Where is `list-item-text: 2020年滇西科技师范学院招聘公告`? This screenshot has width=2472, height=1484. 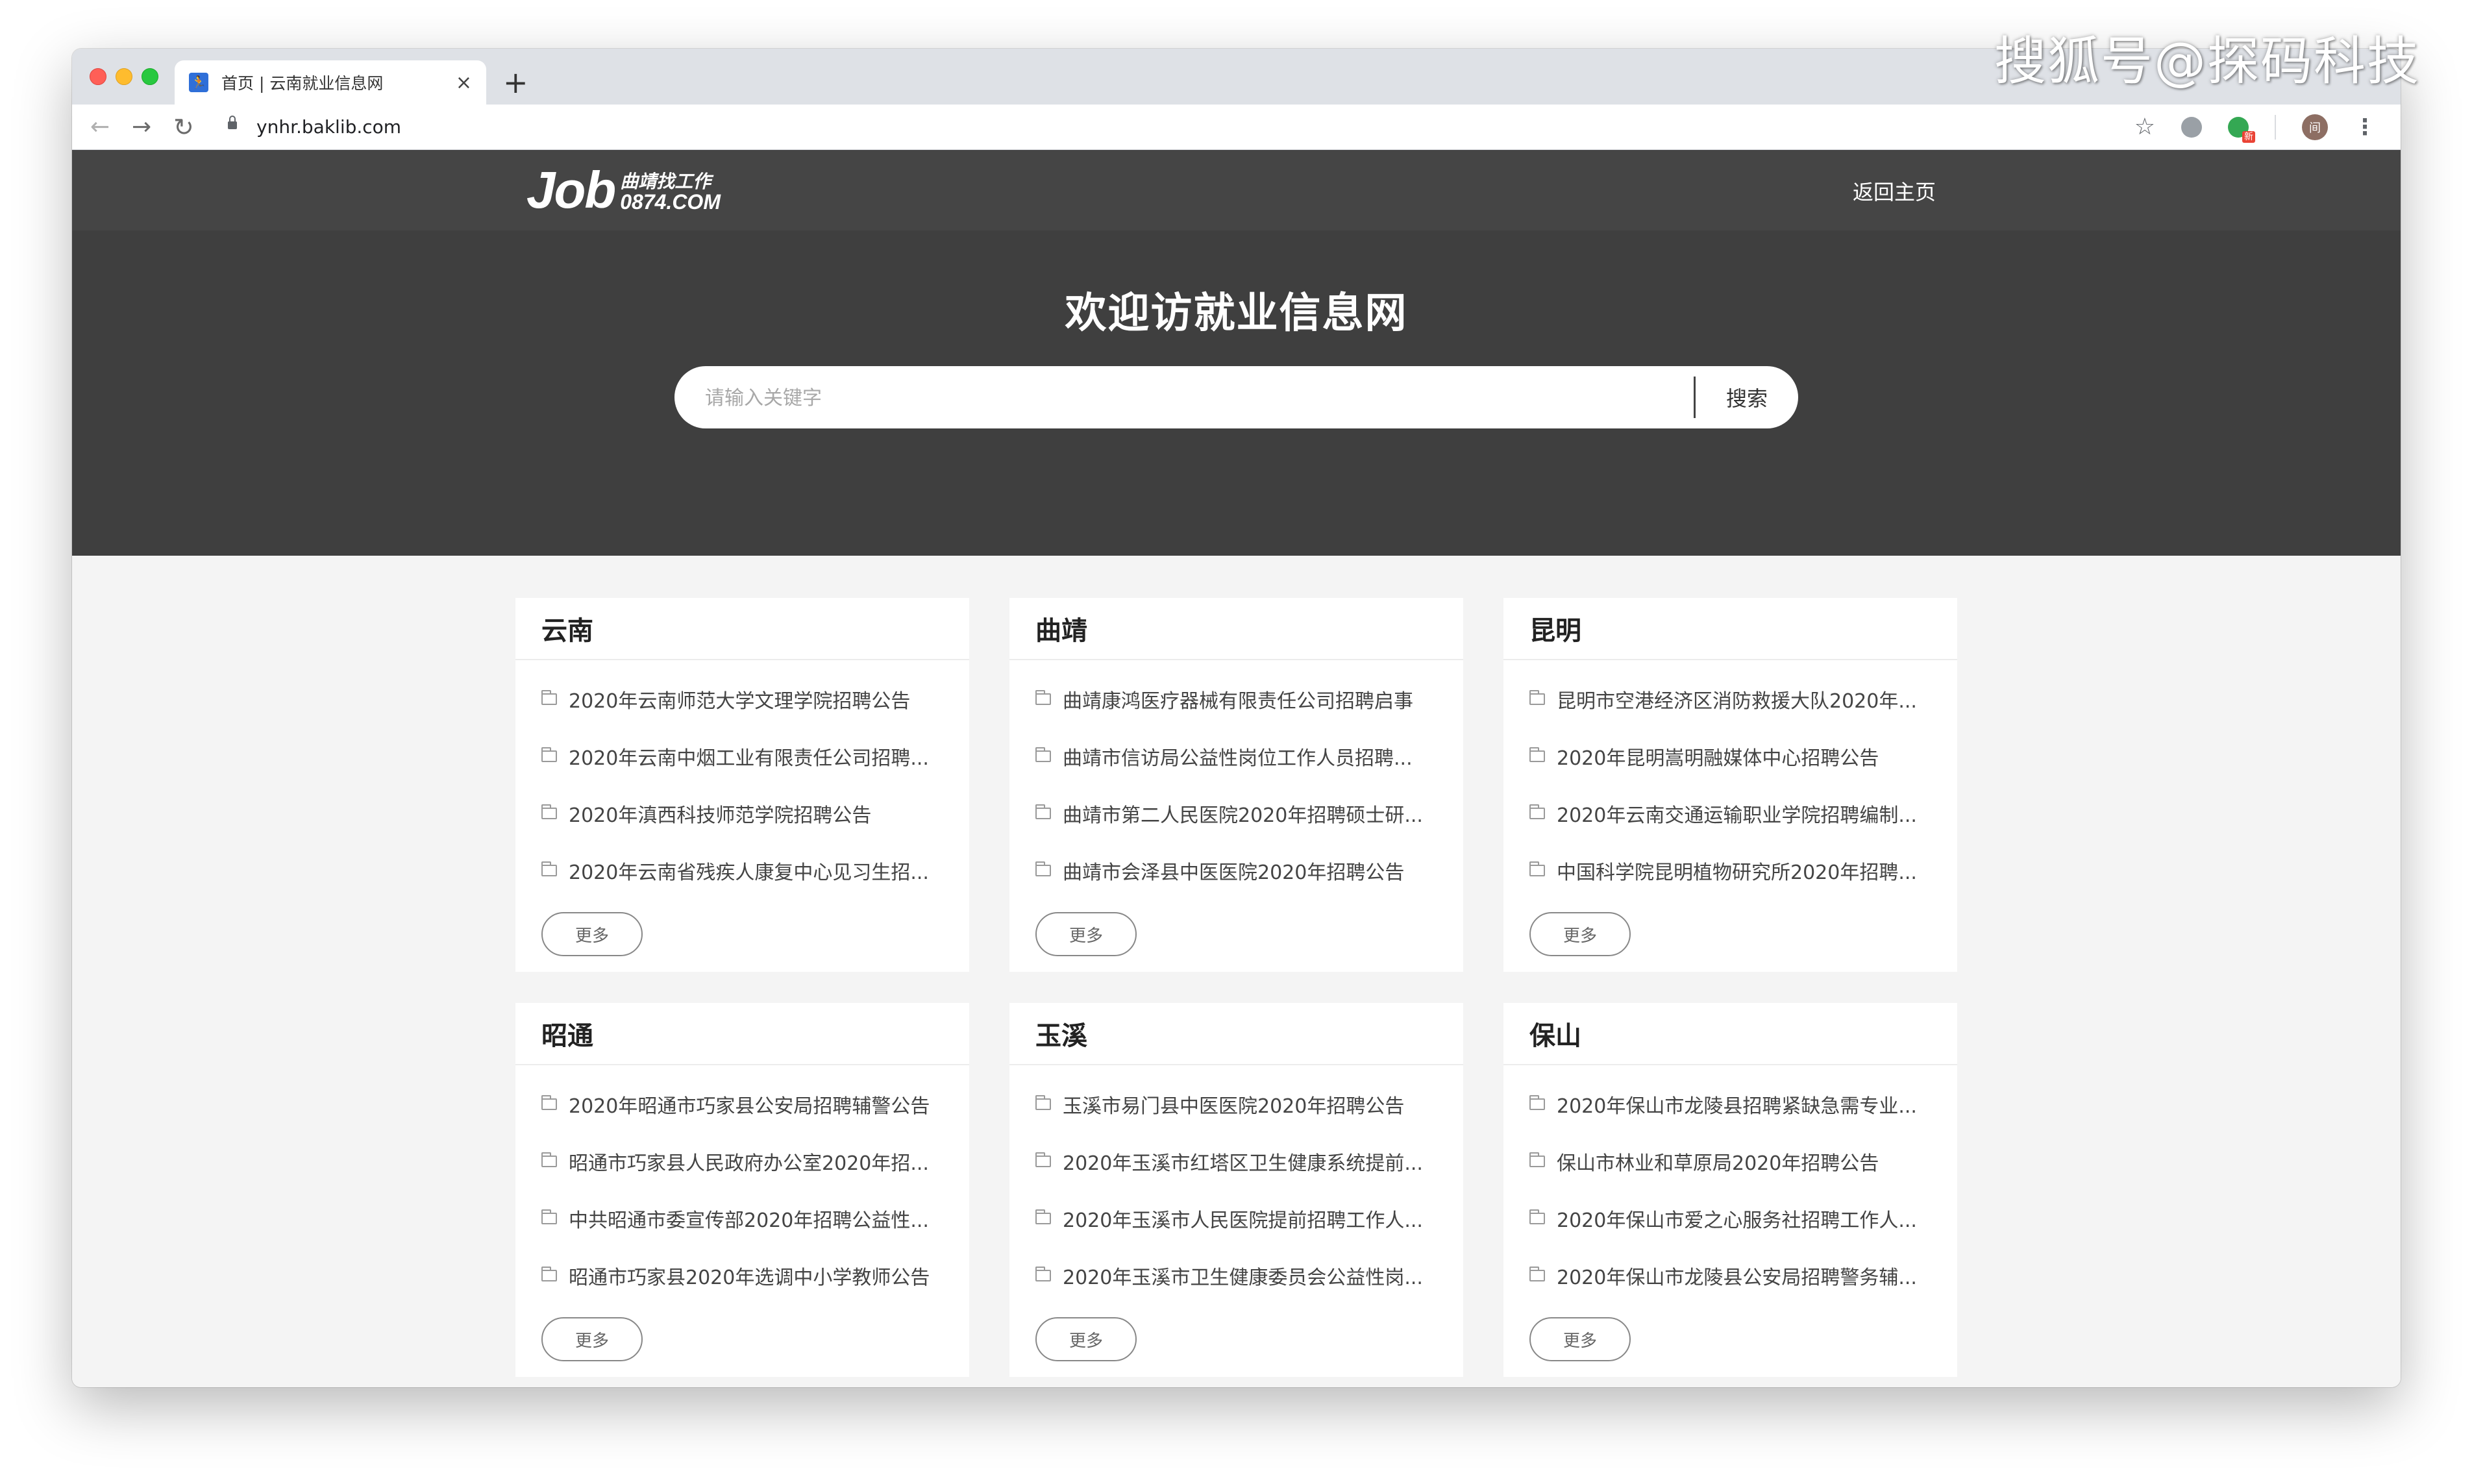 list-item-text: 2020年滇西科技师范学院招聘公告 is located at coordinates (720, 815).